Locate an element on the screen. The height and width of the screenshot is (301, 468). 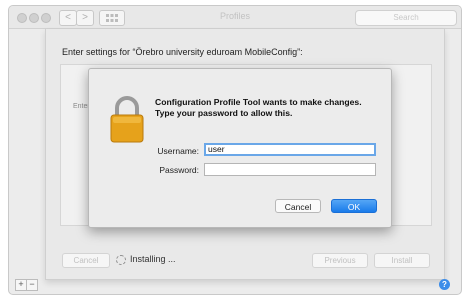
remove-profile-button: − is located at coordinates (32, 285).